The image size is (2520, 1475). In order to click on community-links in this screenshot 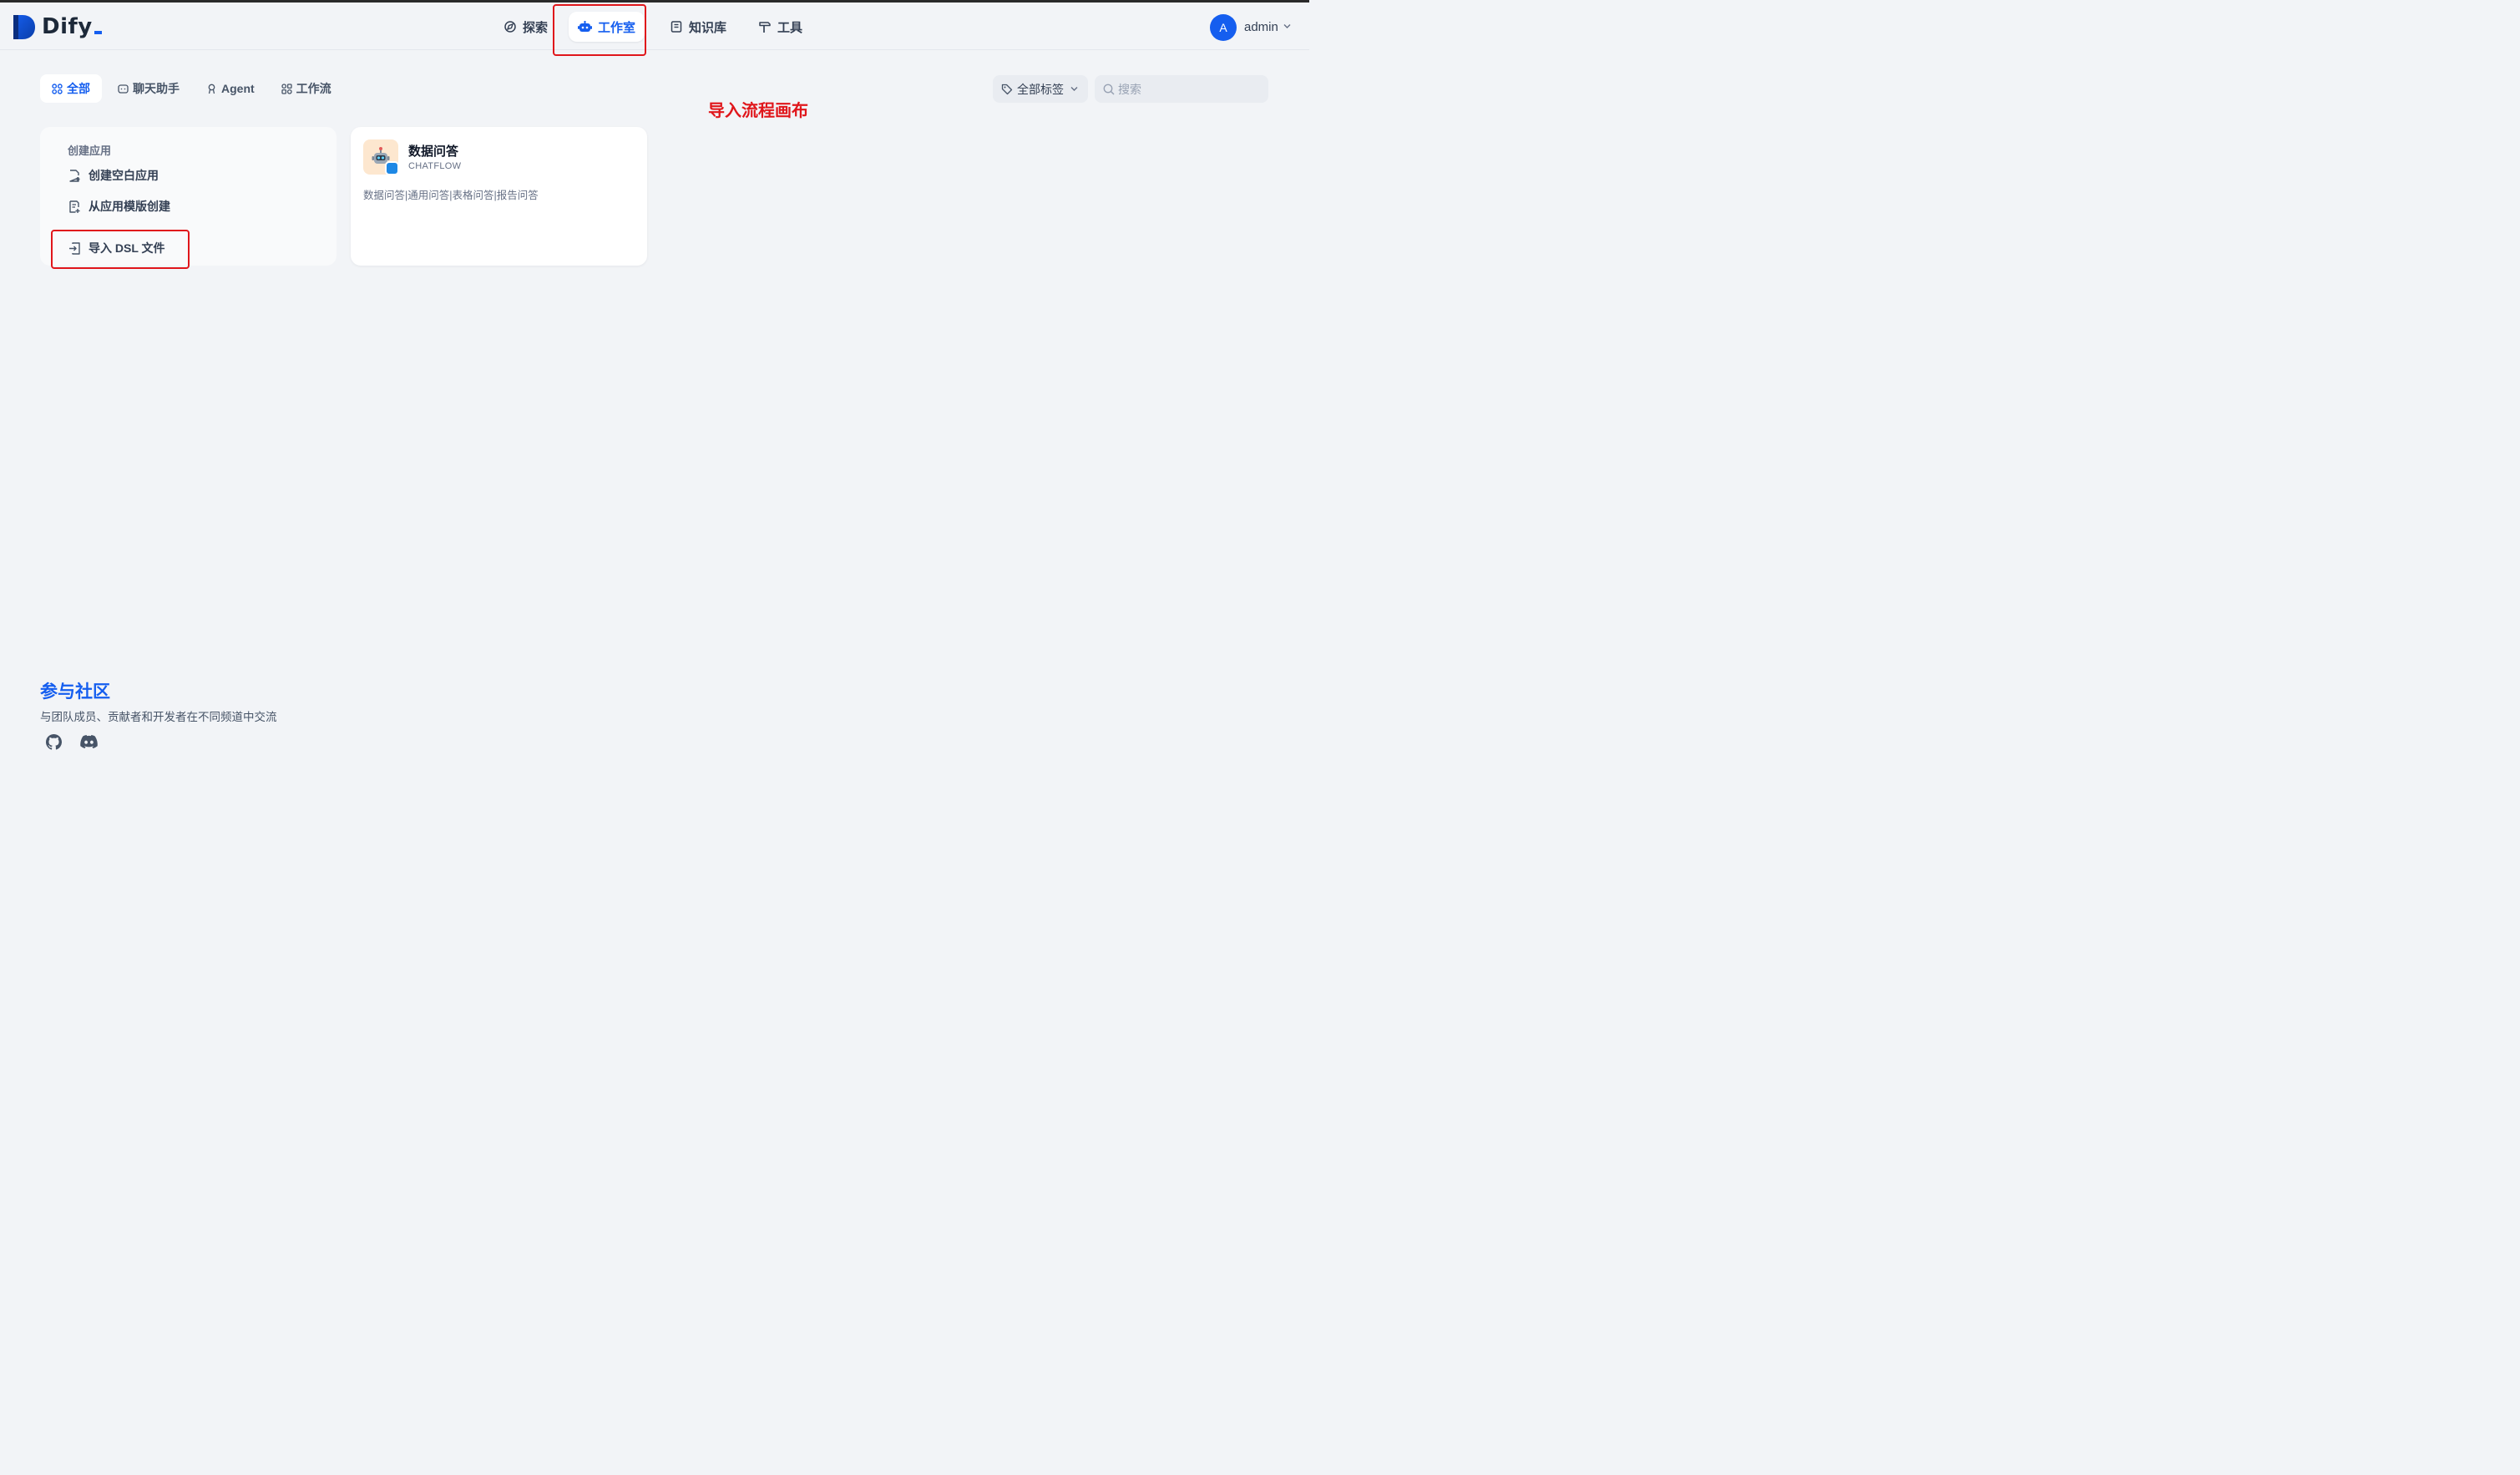, I will do `click(75, 742)`.